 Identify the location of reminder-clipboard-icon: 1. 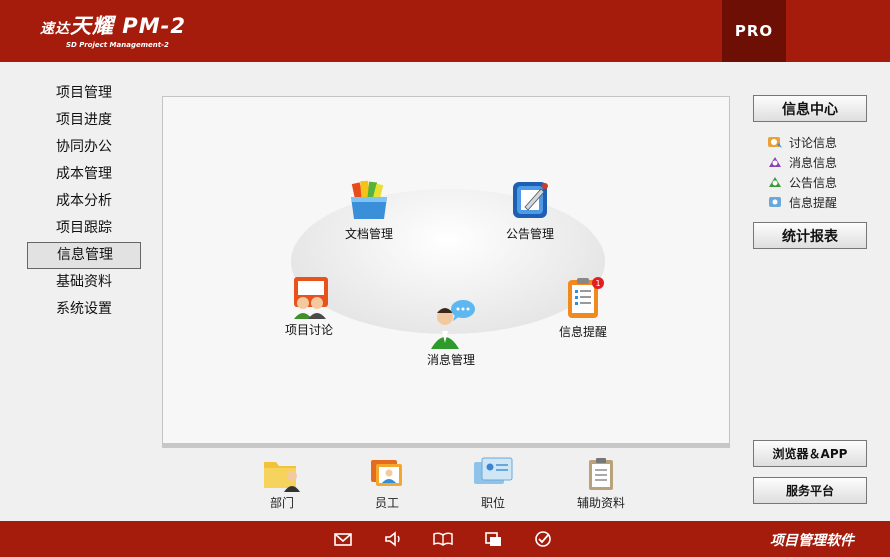
(586, 297).